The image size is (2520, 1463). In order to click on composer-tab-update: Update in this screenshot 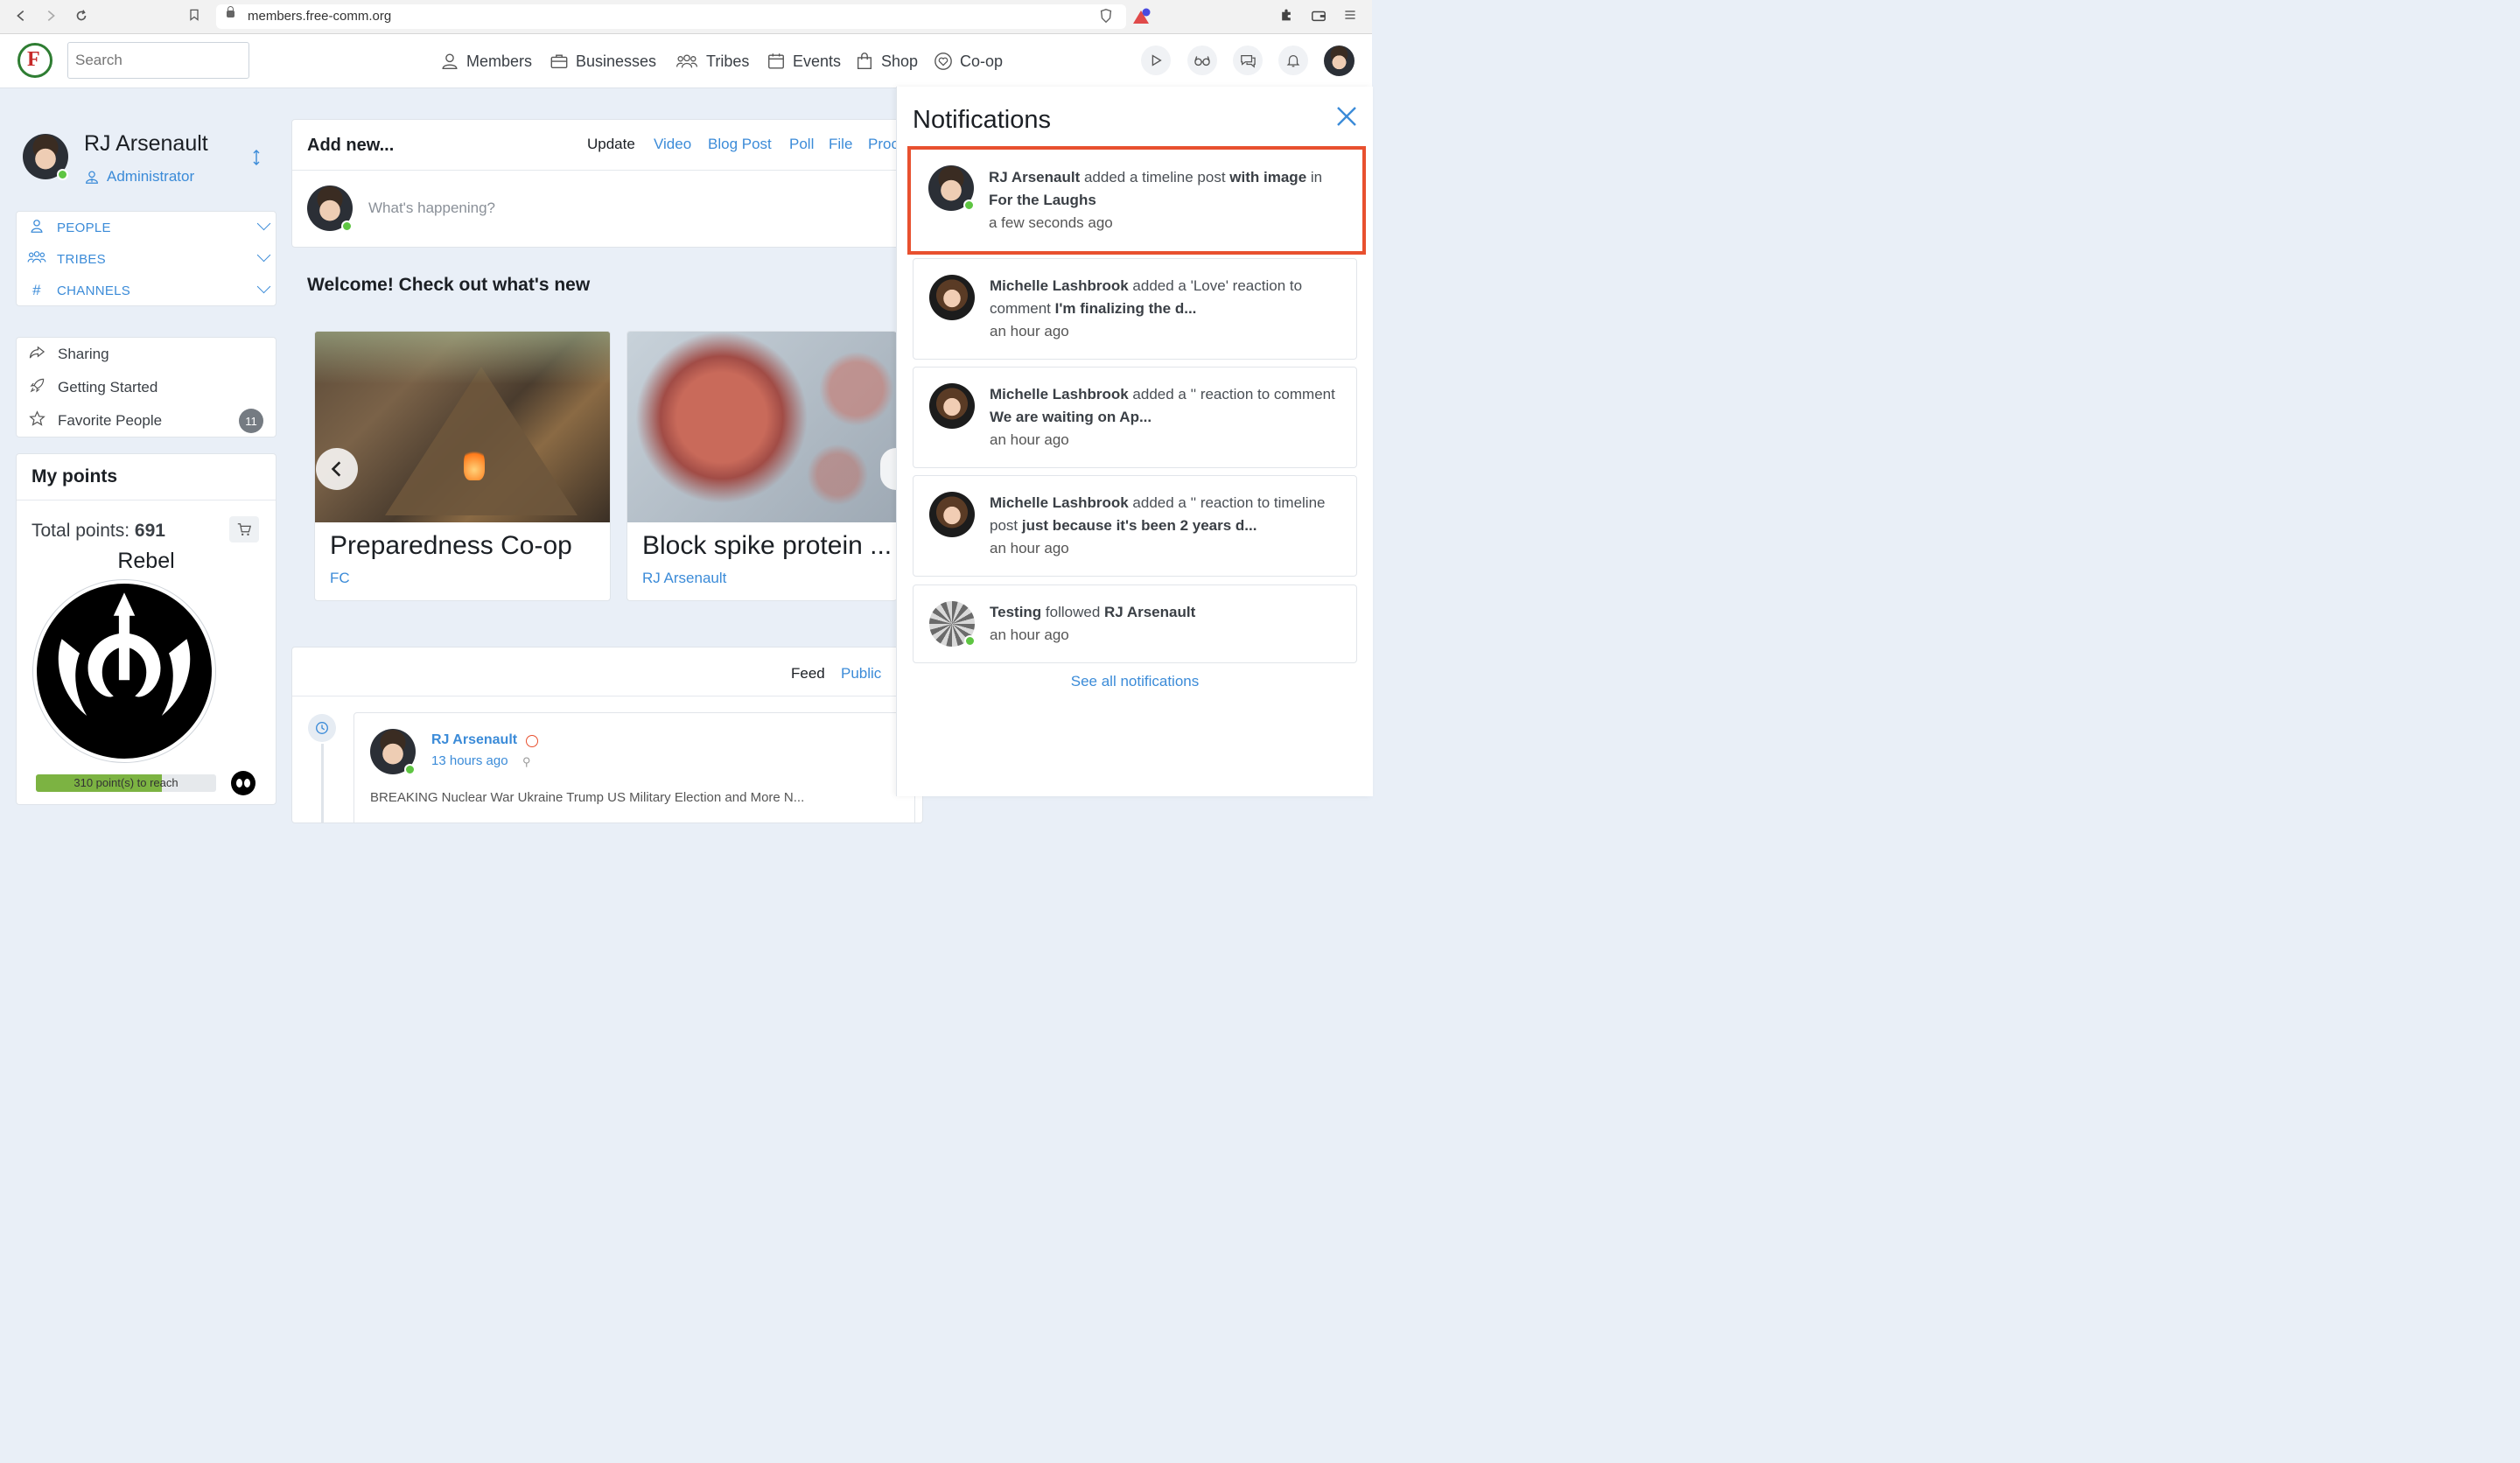, I will do `click(611, 144)`.